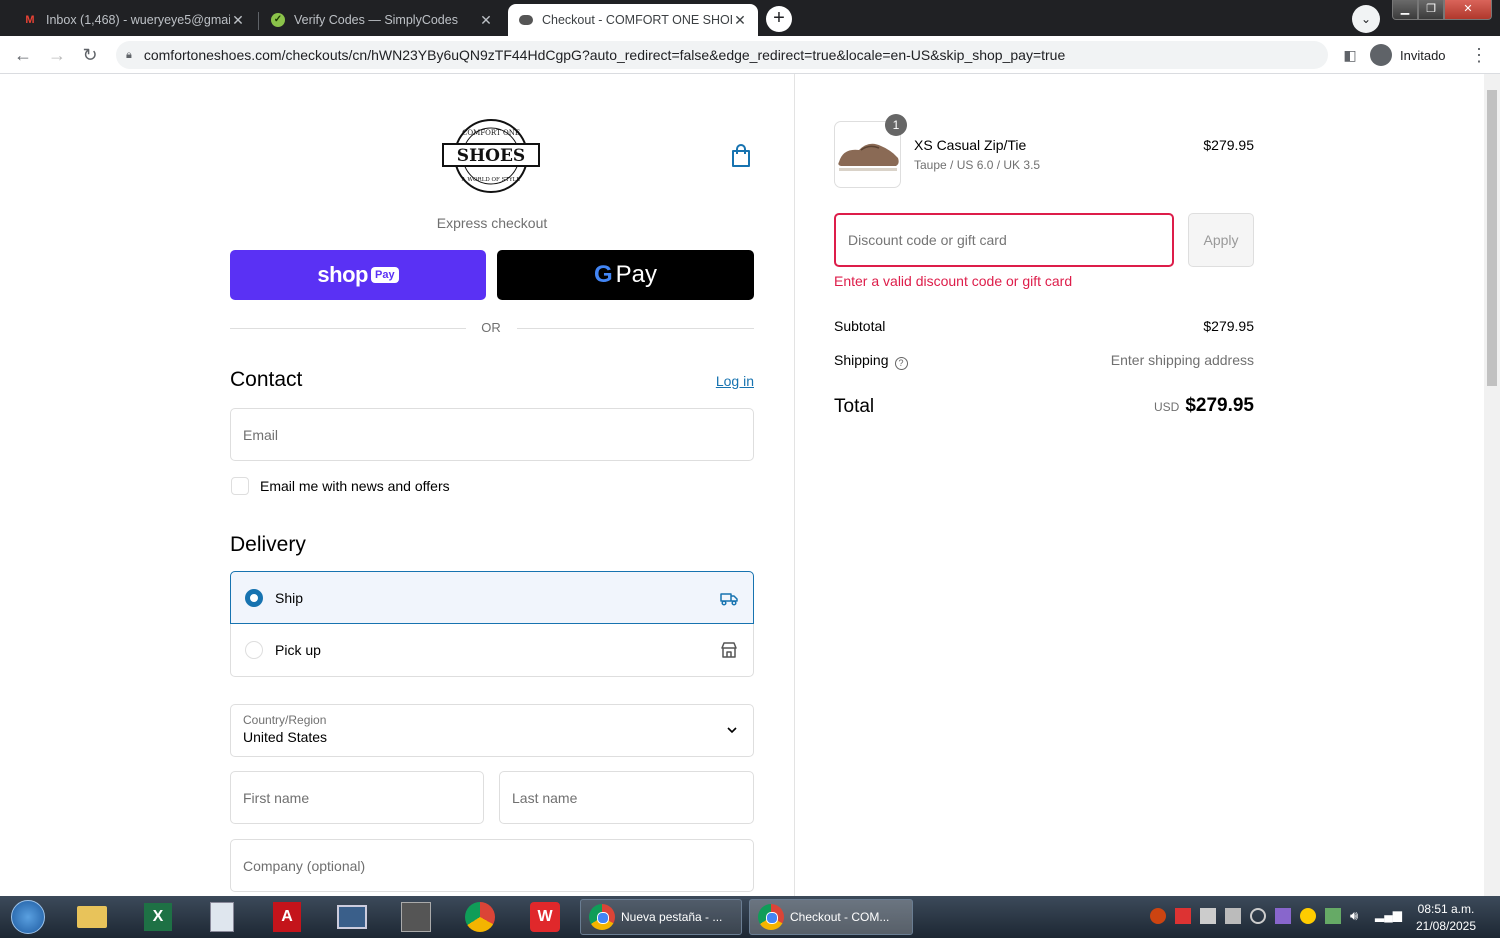 This screenshot has width=1500, height=938. I want to click on google-pay-label: Pay, so click(636, 274).